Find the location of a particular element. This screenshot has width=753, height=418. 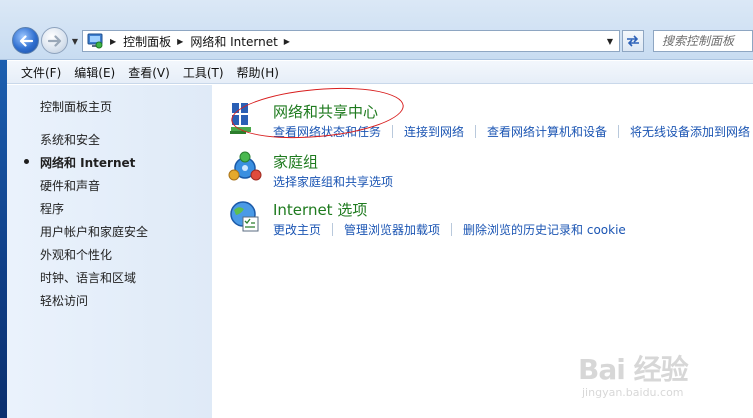

link-view-network-computers: 查看网络计算机和设备 is located at coordinates (547, 131).